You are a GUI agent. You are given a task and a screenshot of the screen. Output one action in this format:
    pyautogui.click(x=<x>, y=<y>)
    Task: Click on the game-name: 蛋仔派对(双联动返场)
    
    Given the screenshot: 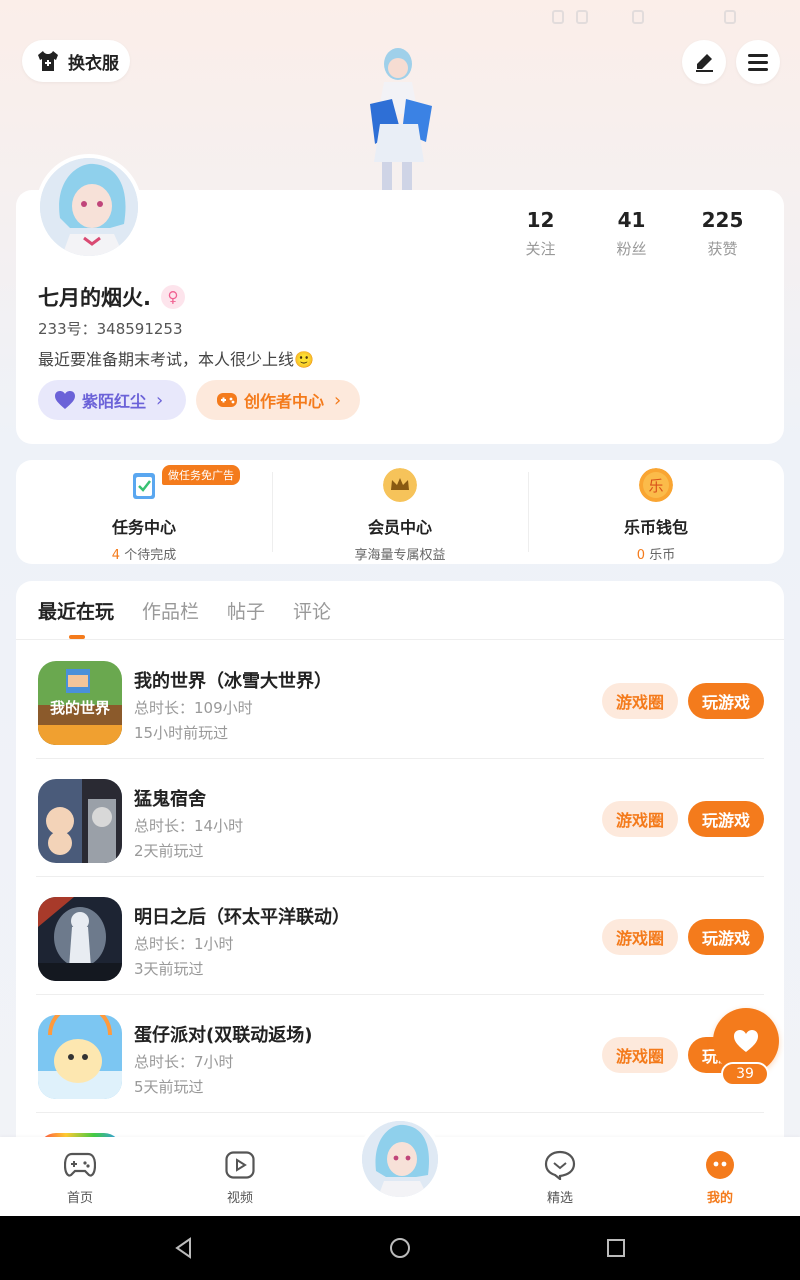 What is the action you would take?
    pyautogui.click(x=223, y=1035)
    